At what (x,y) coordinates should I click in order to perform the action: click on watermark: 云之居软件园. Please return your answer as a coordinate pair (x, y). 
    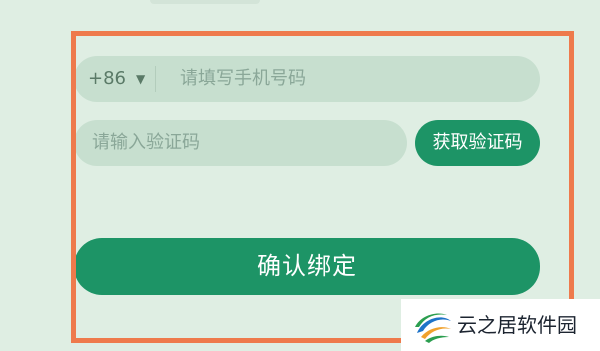
    Looking at the image, I should click on (500, 325).